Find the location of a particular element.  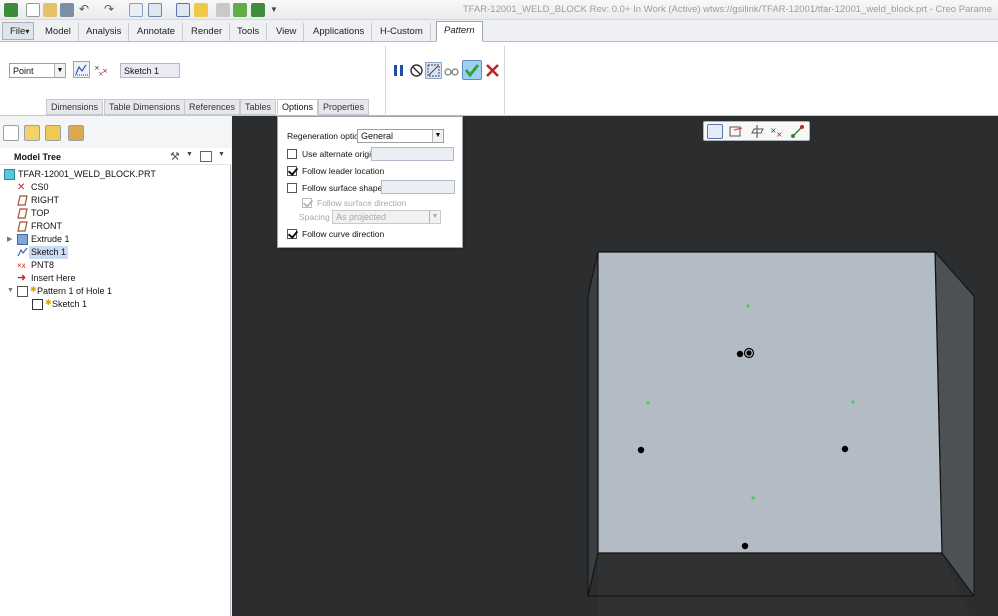

pause-button is located at coordinates (398, 70).